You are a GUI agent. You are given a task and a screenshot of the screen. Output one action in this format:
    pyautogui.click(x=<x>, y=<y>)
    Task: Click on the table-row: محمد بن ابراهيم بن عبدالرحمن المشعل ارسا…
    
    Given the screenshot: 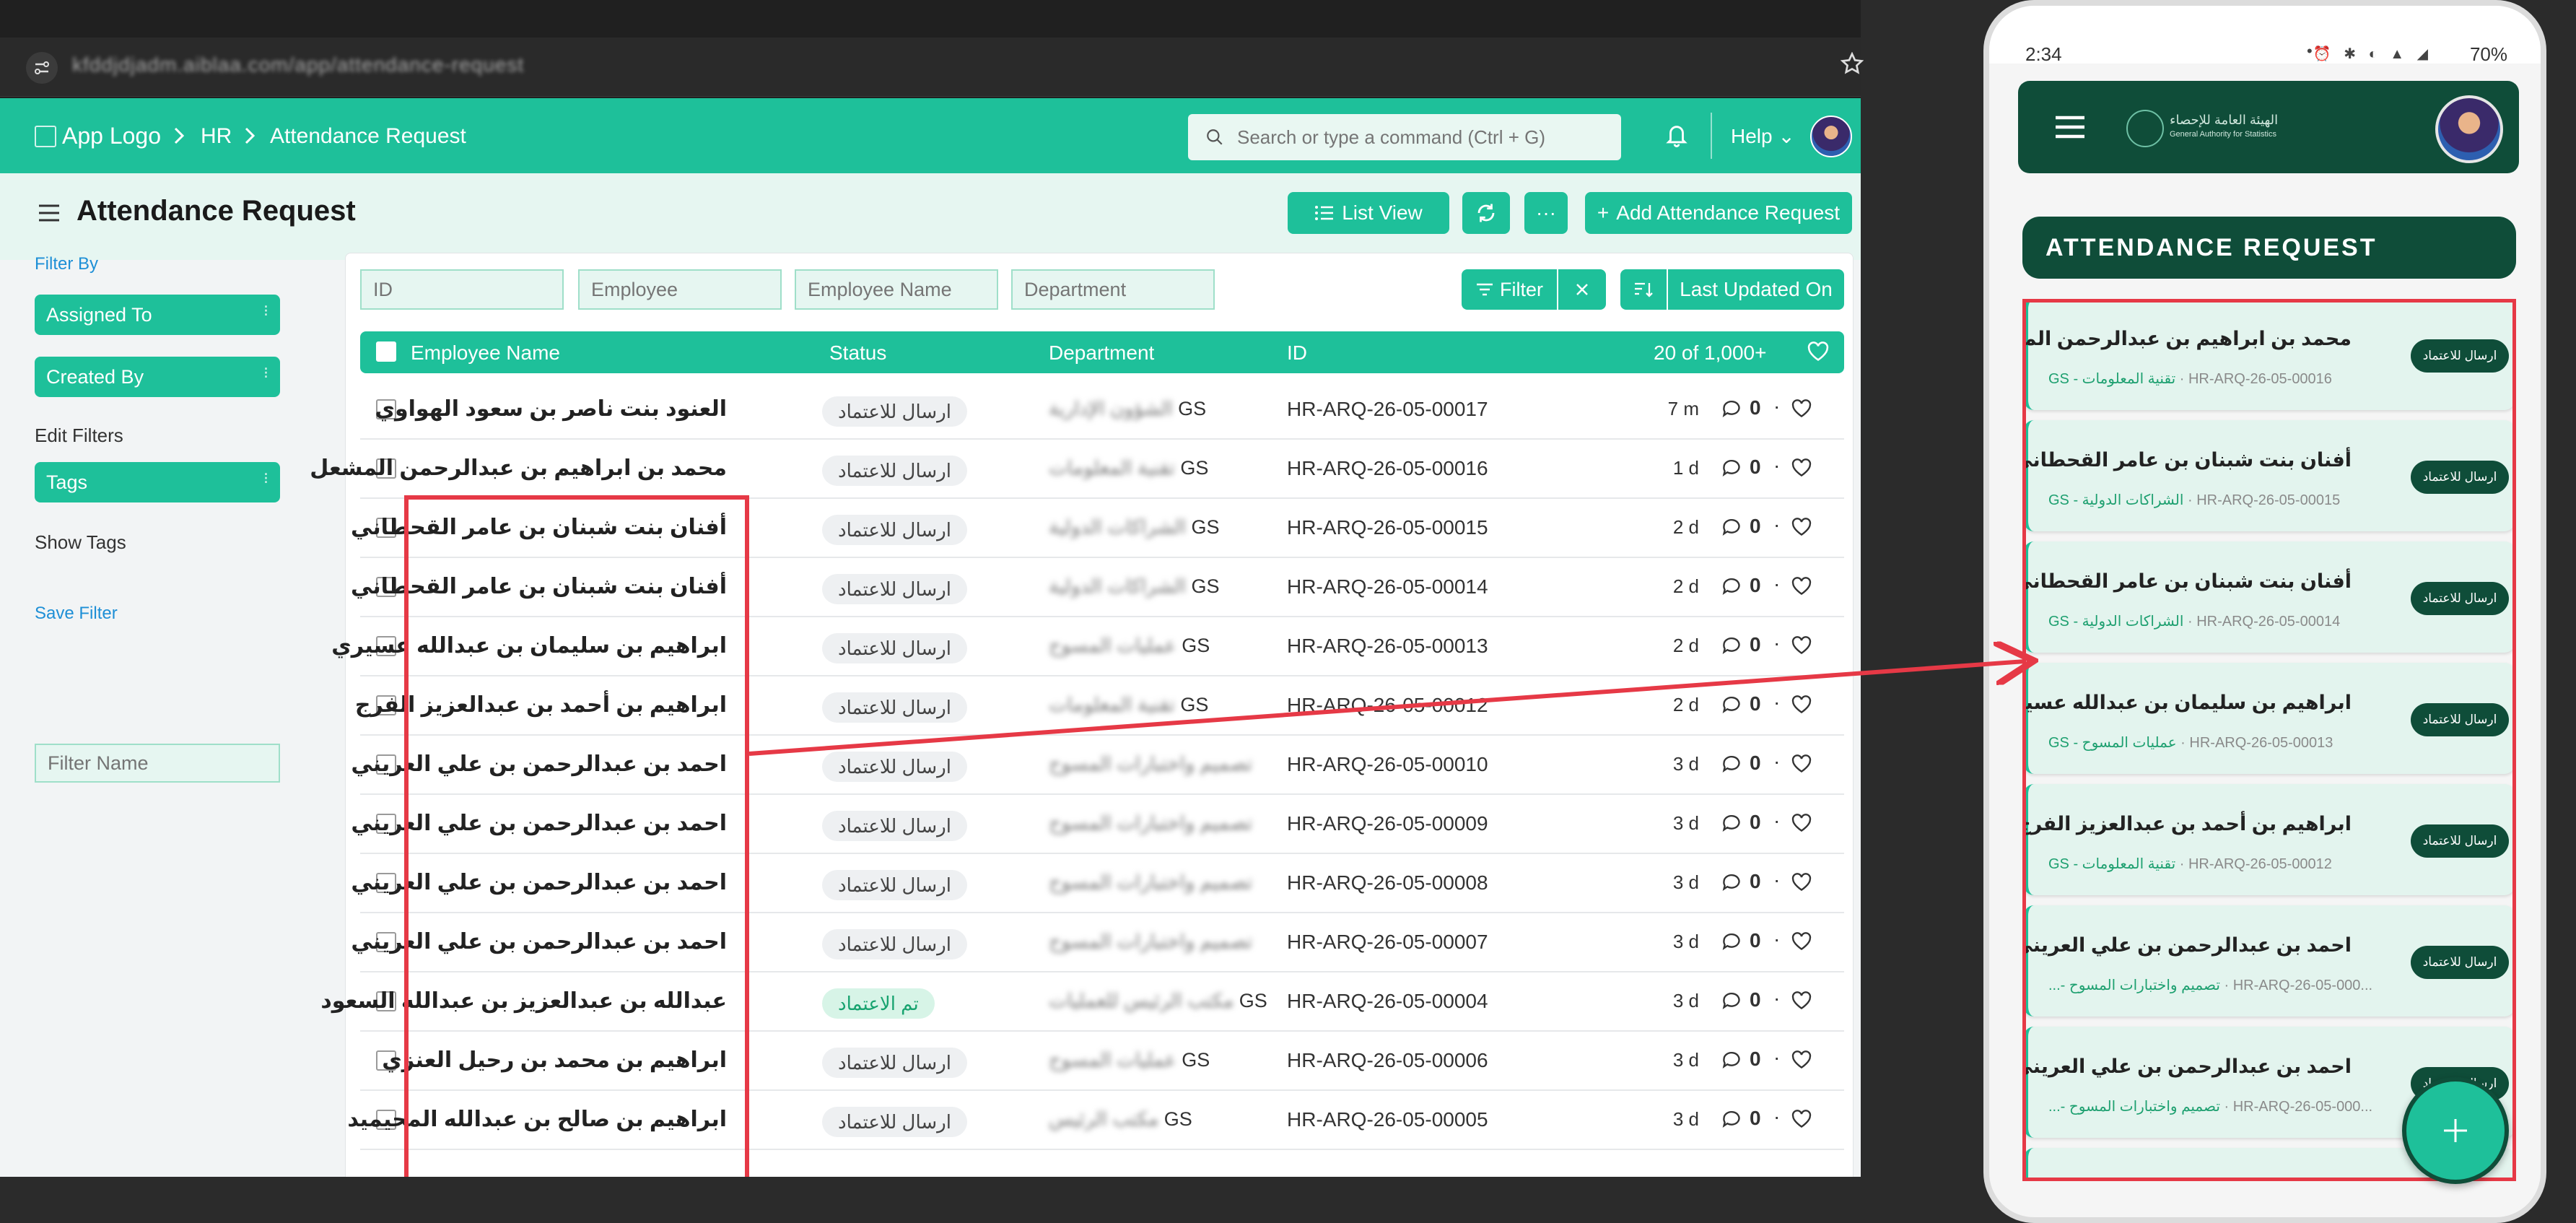 What is the action you would take?
    pyautogui.click(x=1077, y=469)
    